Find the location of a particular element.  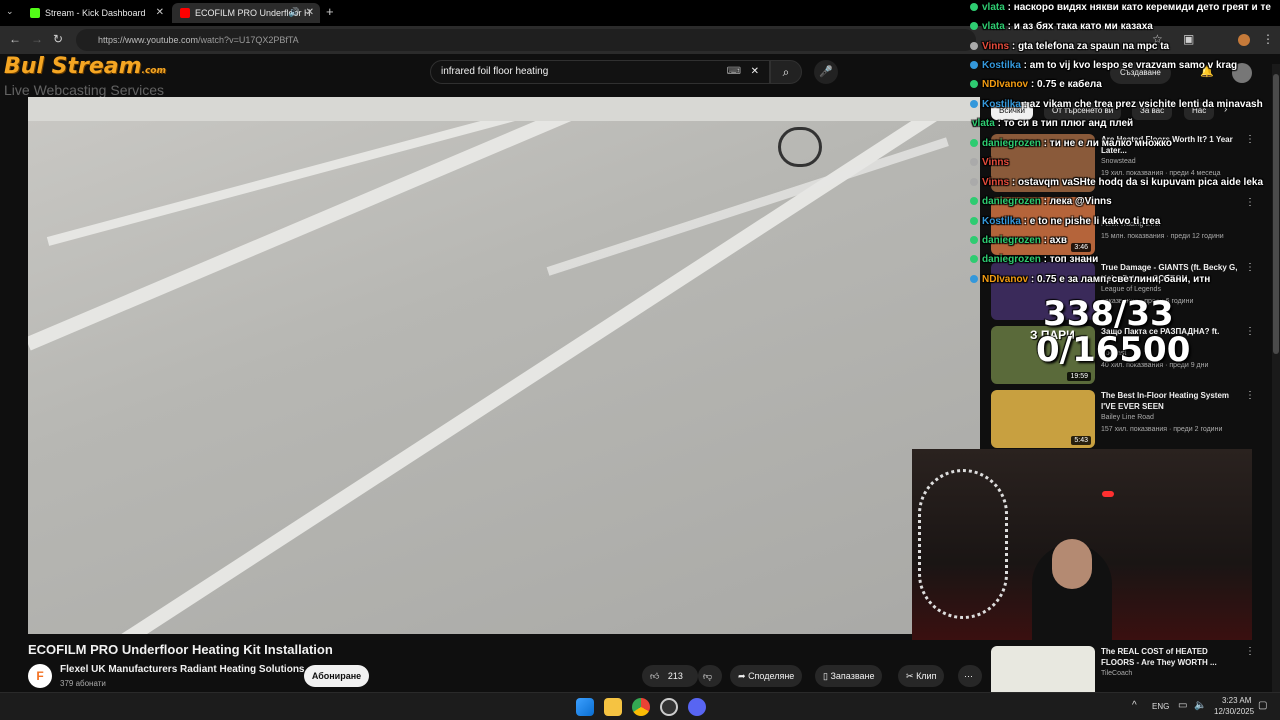

tab-kick-dashboard: Stream - Kick Dashboard ✕ is located at coordinates (96, 13).